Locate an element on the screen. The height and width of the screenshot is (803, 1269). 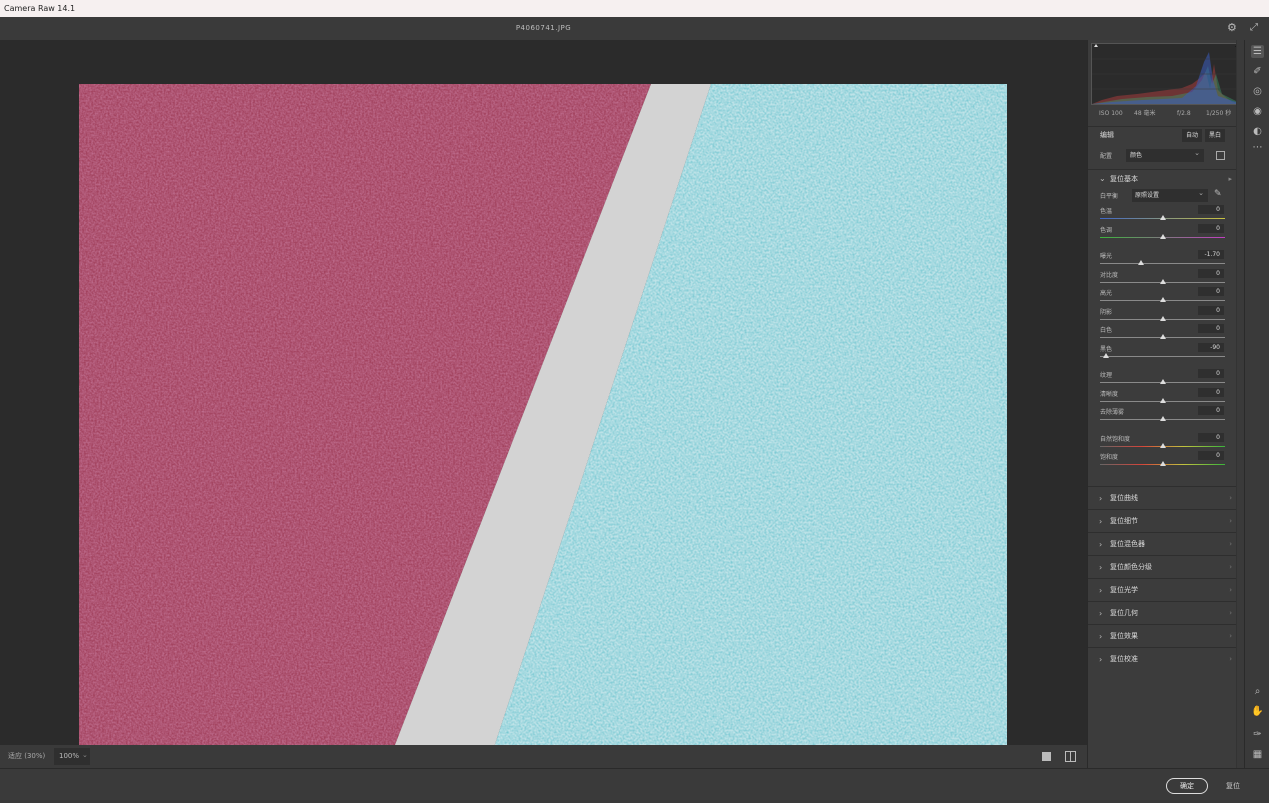
slider-row: 自然饱和度 0 is located at coordinates (1162, 442).